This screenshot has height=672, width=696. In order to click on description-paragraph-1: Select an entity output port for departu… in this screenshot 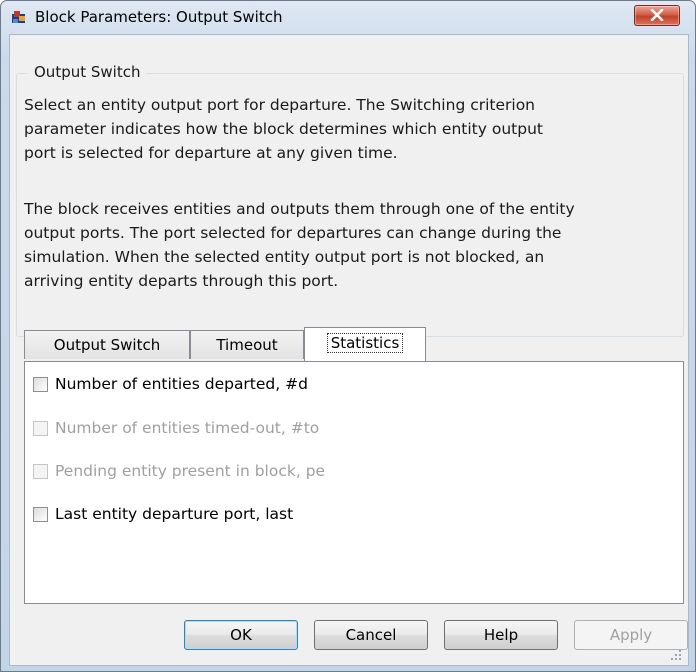, I will do `click(283, 129)`.